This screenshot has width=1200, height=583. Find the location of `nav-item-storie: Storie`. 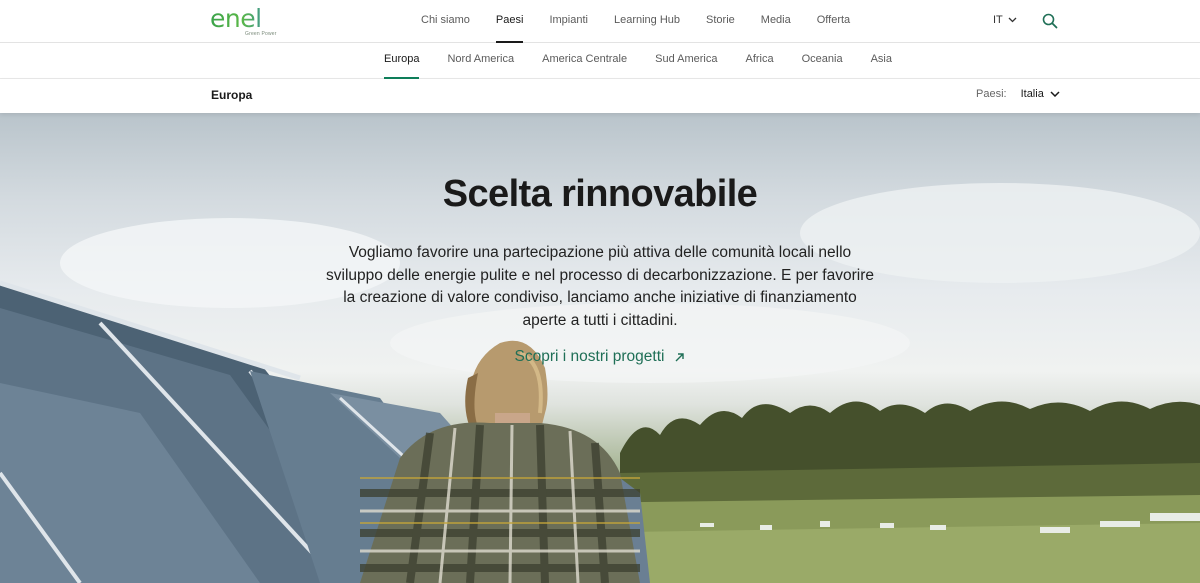

nav-item-storie: Storie is located at coordinates (720, 21).